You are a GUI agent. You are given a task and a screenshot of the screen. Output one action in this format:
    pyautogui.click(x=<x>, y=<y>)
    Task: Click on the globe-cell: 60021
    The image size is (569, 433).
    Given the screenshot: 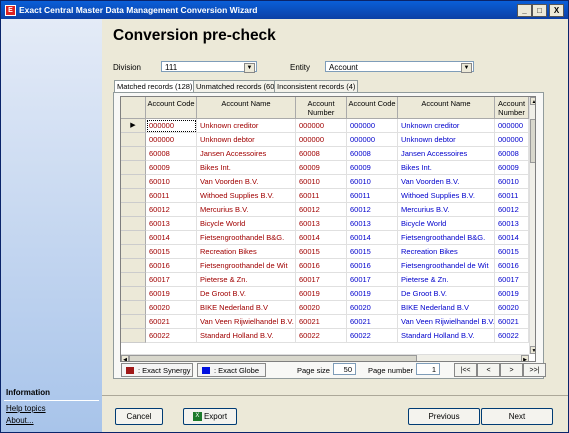 What is the action you would take?
    pyautogui.click(x=512, y=322)
    